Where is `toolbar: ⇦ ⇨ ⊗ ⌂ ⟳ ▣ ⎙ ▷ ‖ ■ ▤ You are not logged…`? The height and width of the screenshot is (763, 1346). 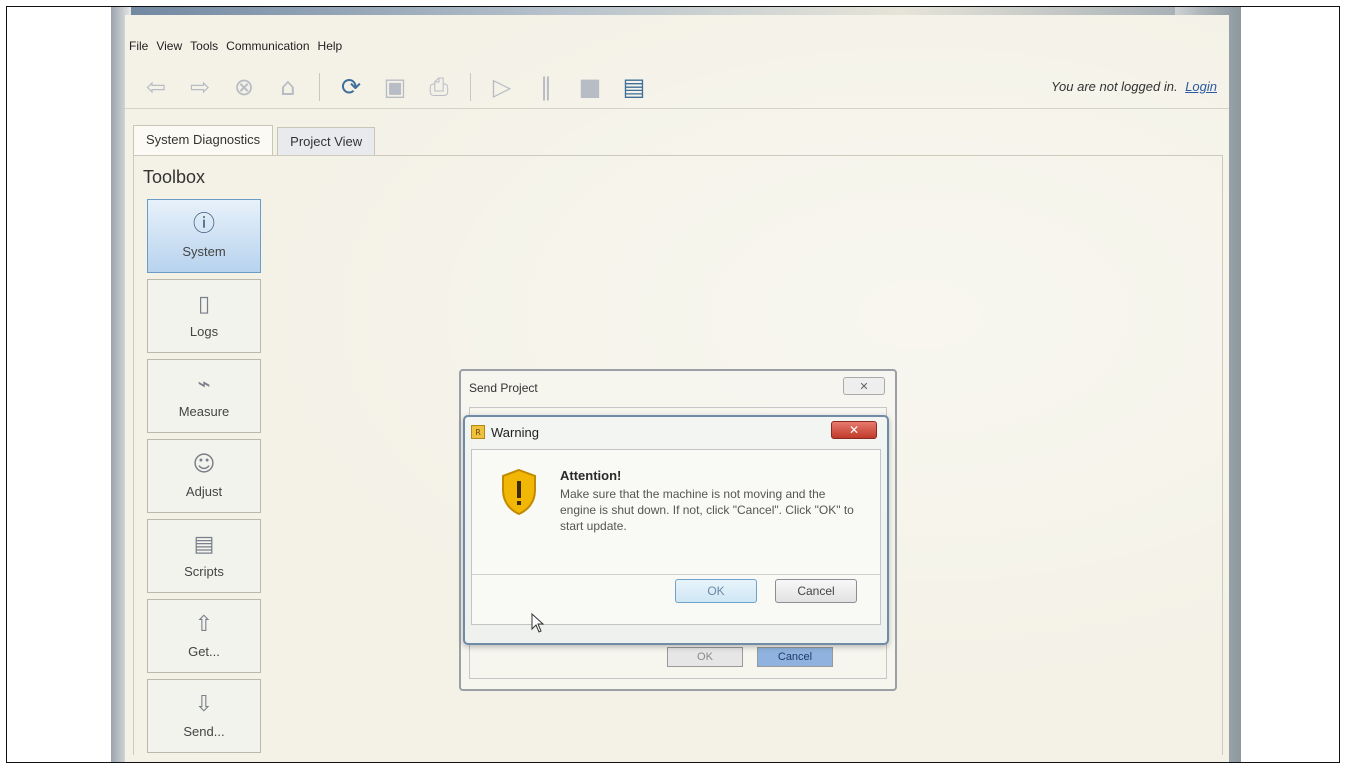 toolbar: ⇦ ⇨ ⊗ ⌂ ⟳ ▣ ⎙ ▷ ‖ ■ ▤ You are not logged… is located at coordinates (677, 87).